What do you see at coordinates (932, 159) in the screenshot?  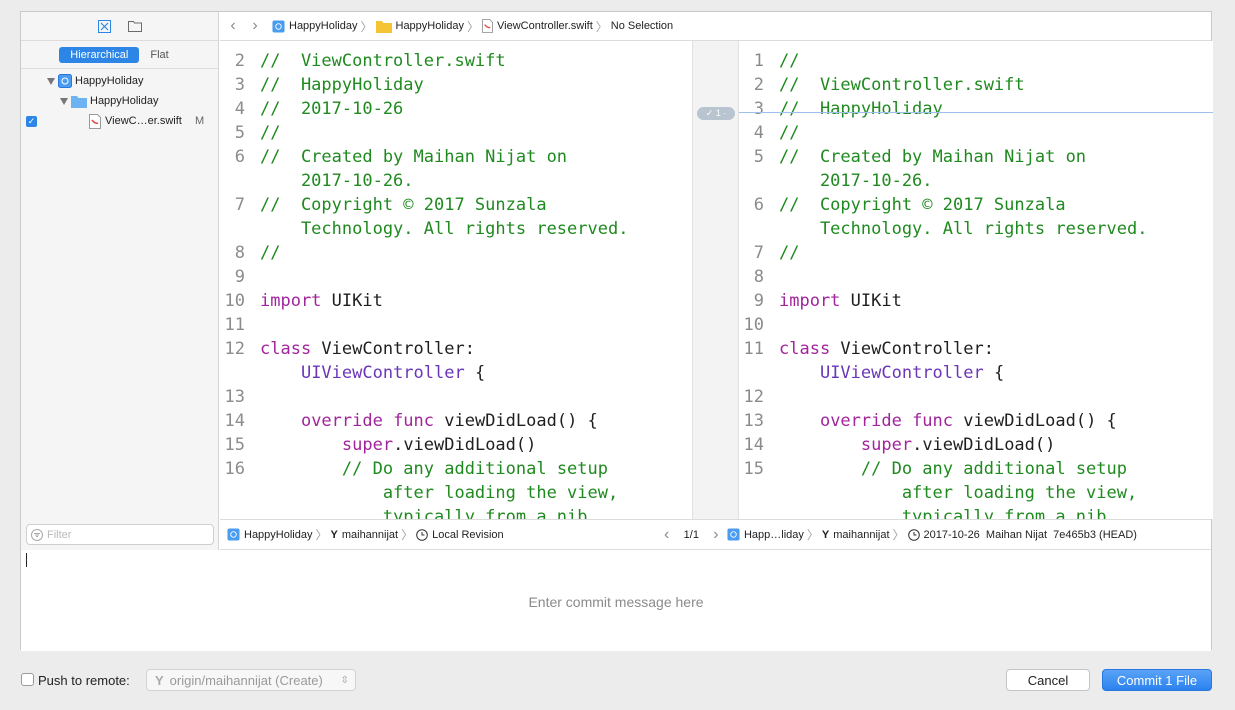 I see `code-text: // Created by Maihan Nijat on` at bounding box center [932, 159].